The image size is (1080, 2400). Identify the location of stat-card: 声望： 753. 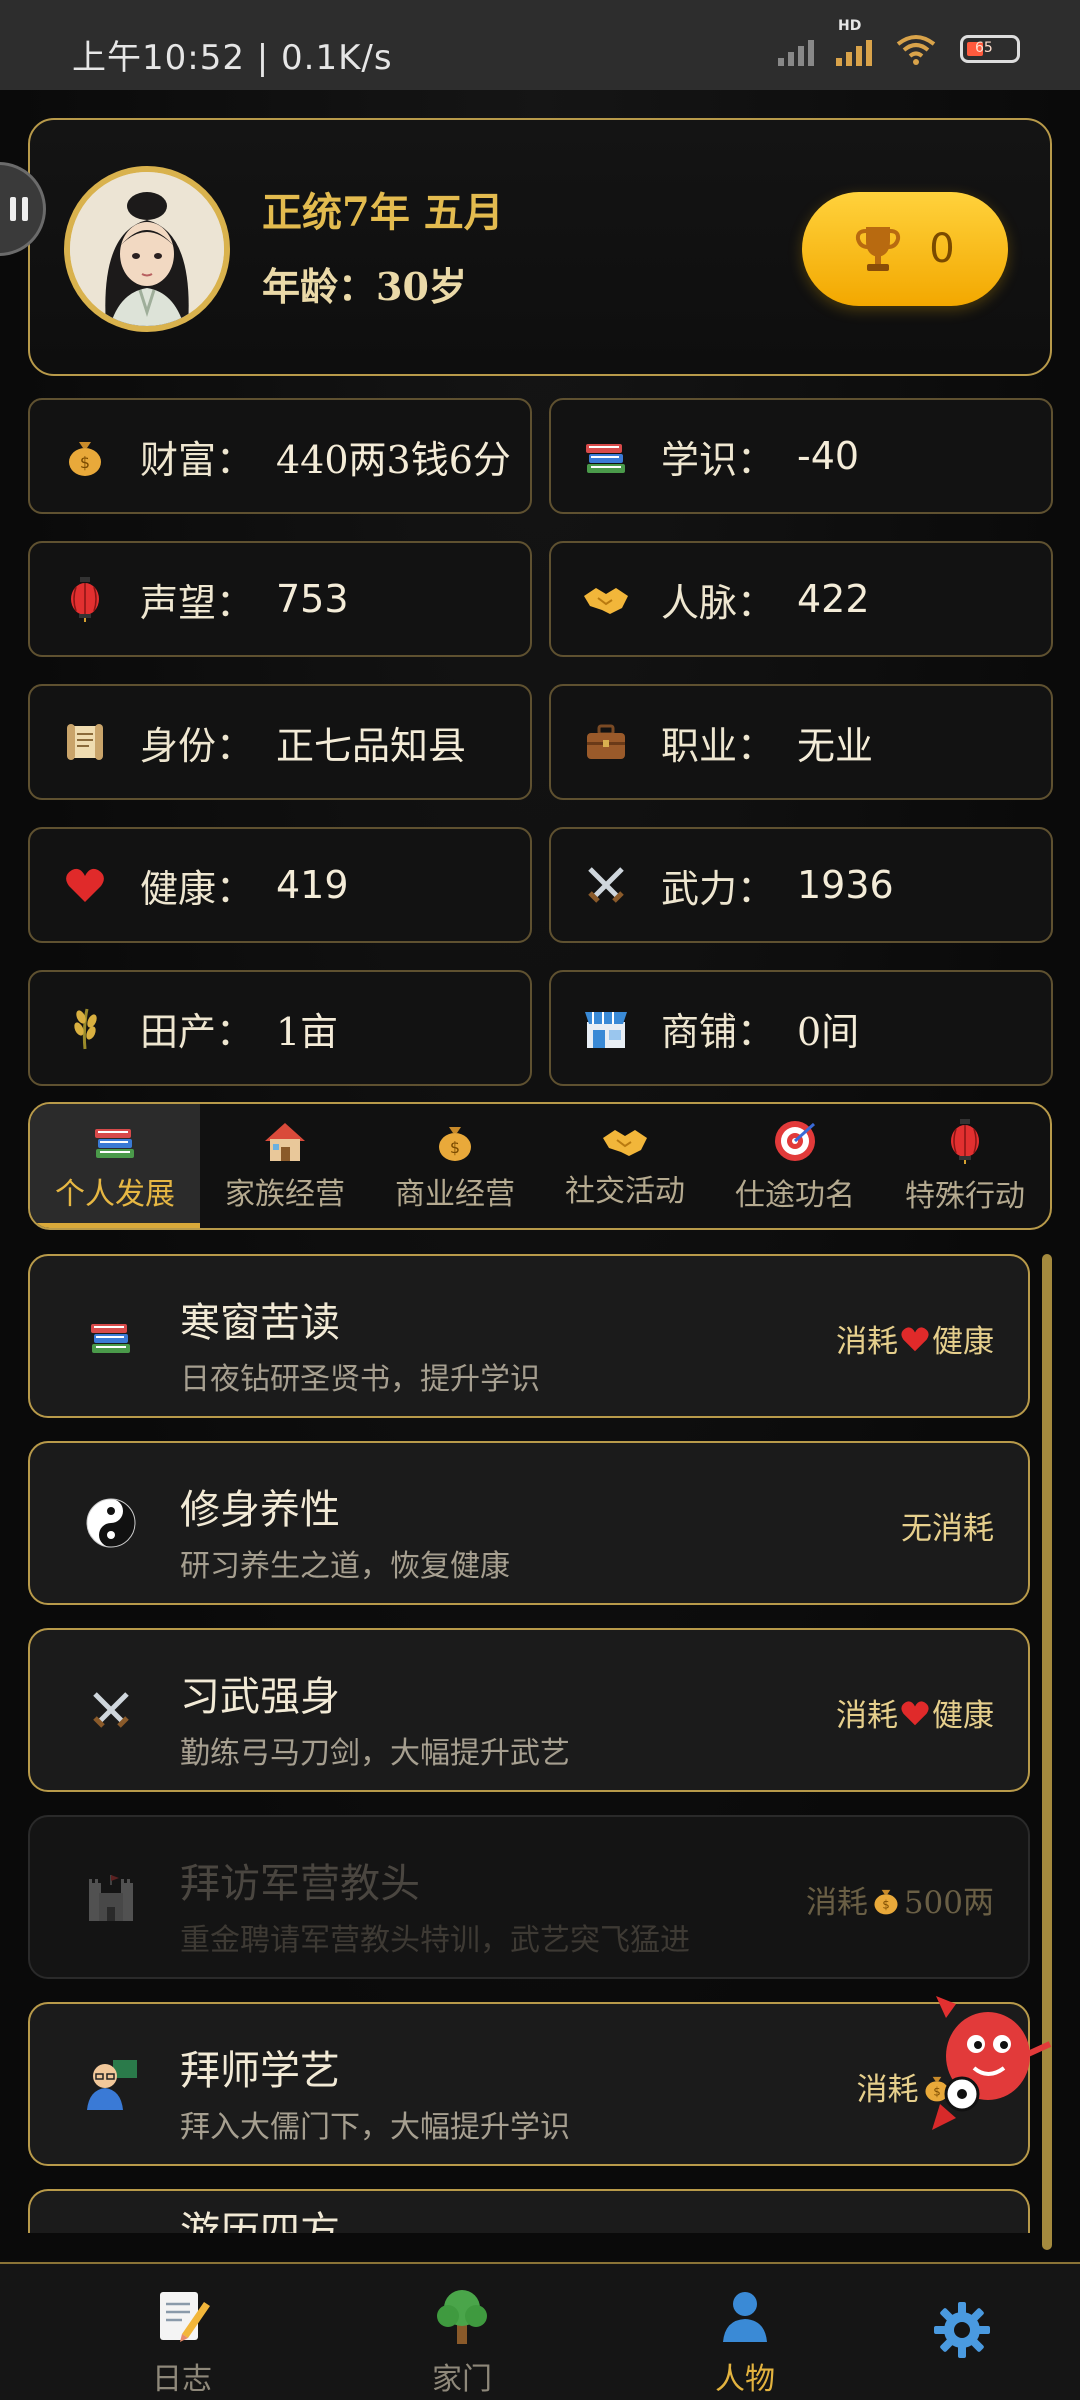
(280, 599).